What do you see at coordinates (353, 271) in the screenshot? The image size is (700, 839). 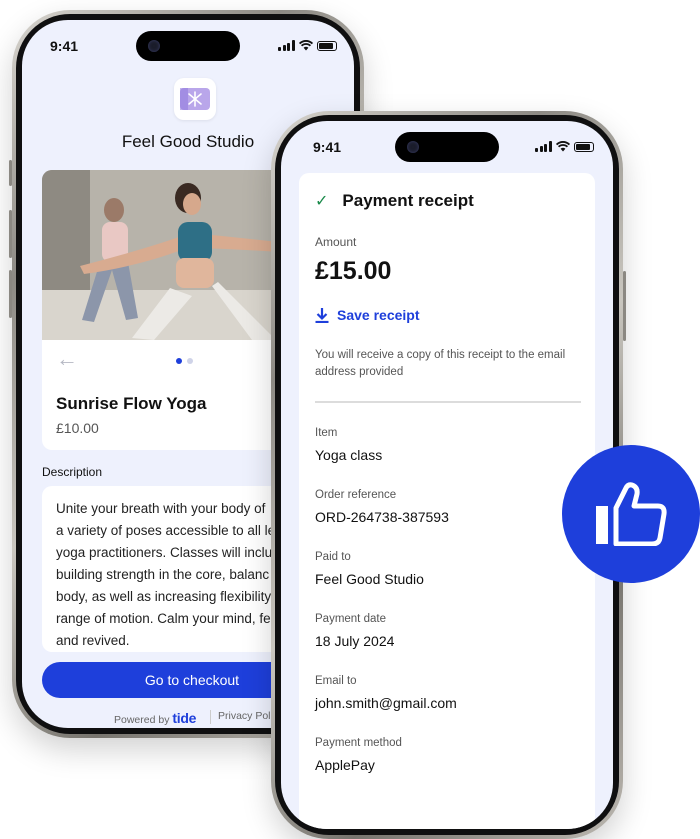 I see `amount-value: £15.00` at bounding box center [353, 271].